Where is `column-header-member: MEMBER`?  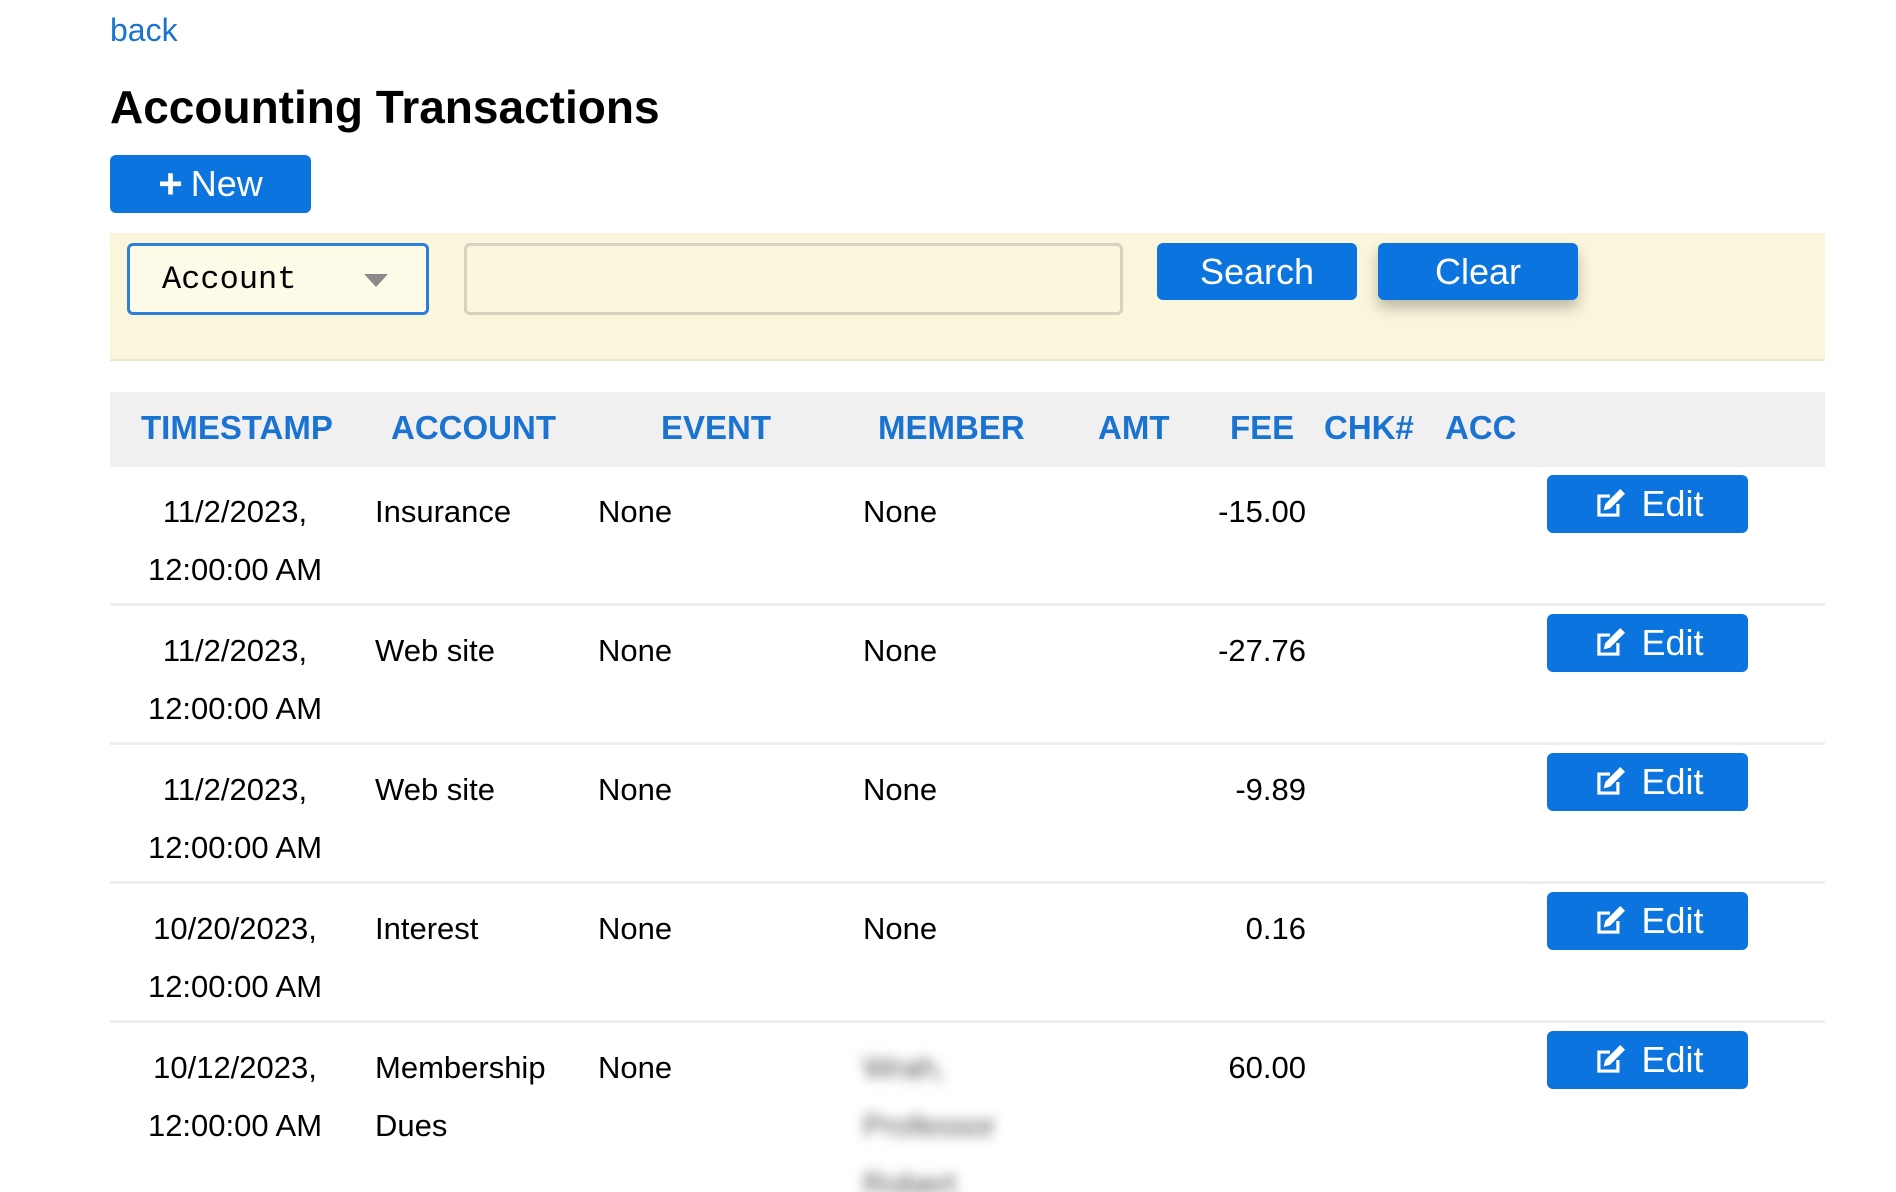
column-header-member: MEMBER is located at coordinates (951, 428).